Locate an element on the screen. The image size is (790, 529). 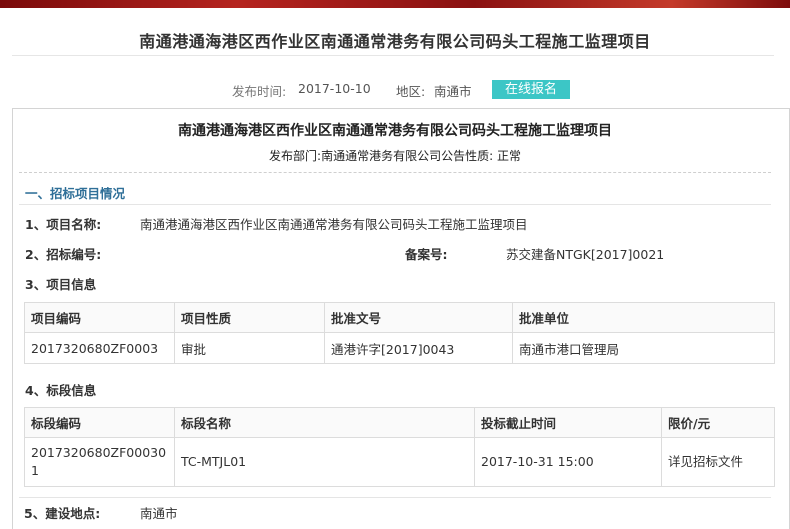
table-cell: TC-MTJL01 is located at coordinates (324, 462).